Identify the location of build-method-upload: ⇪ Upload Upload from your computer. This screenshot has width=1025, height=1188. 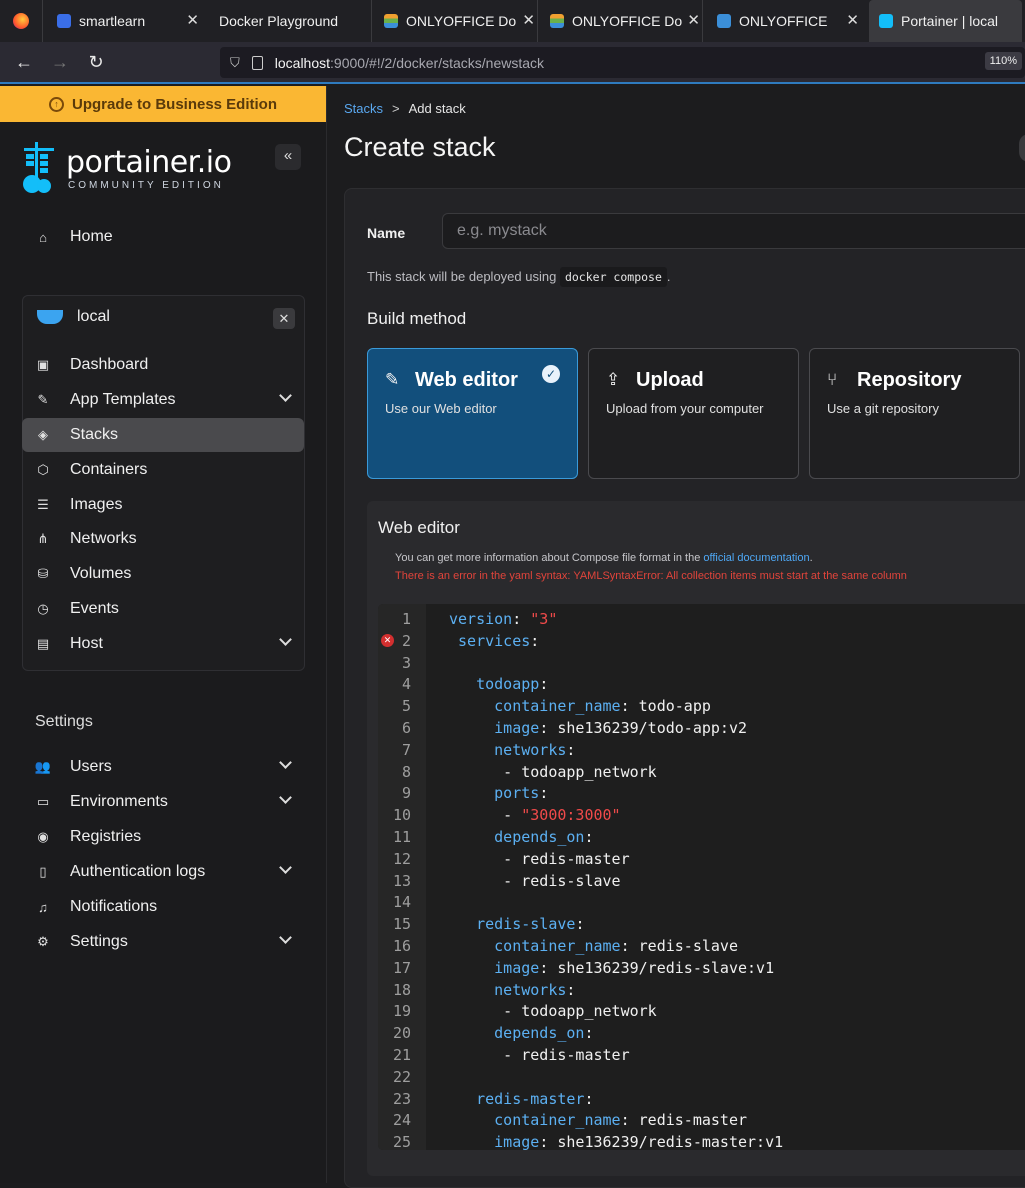
(693, 413).